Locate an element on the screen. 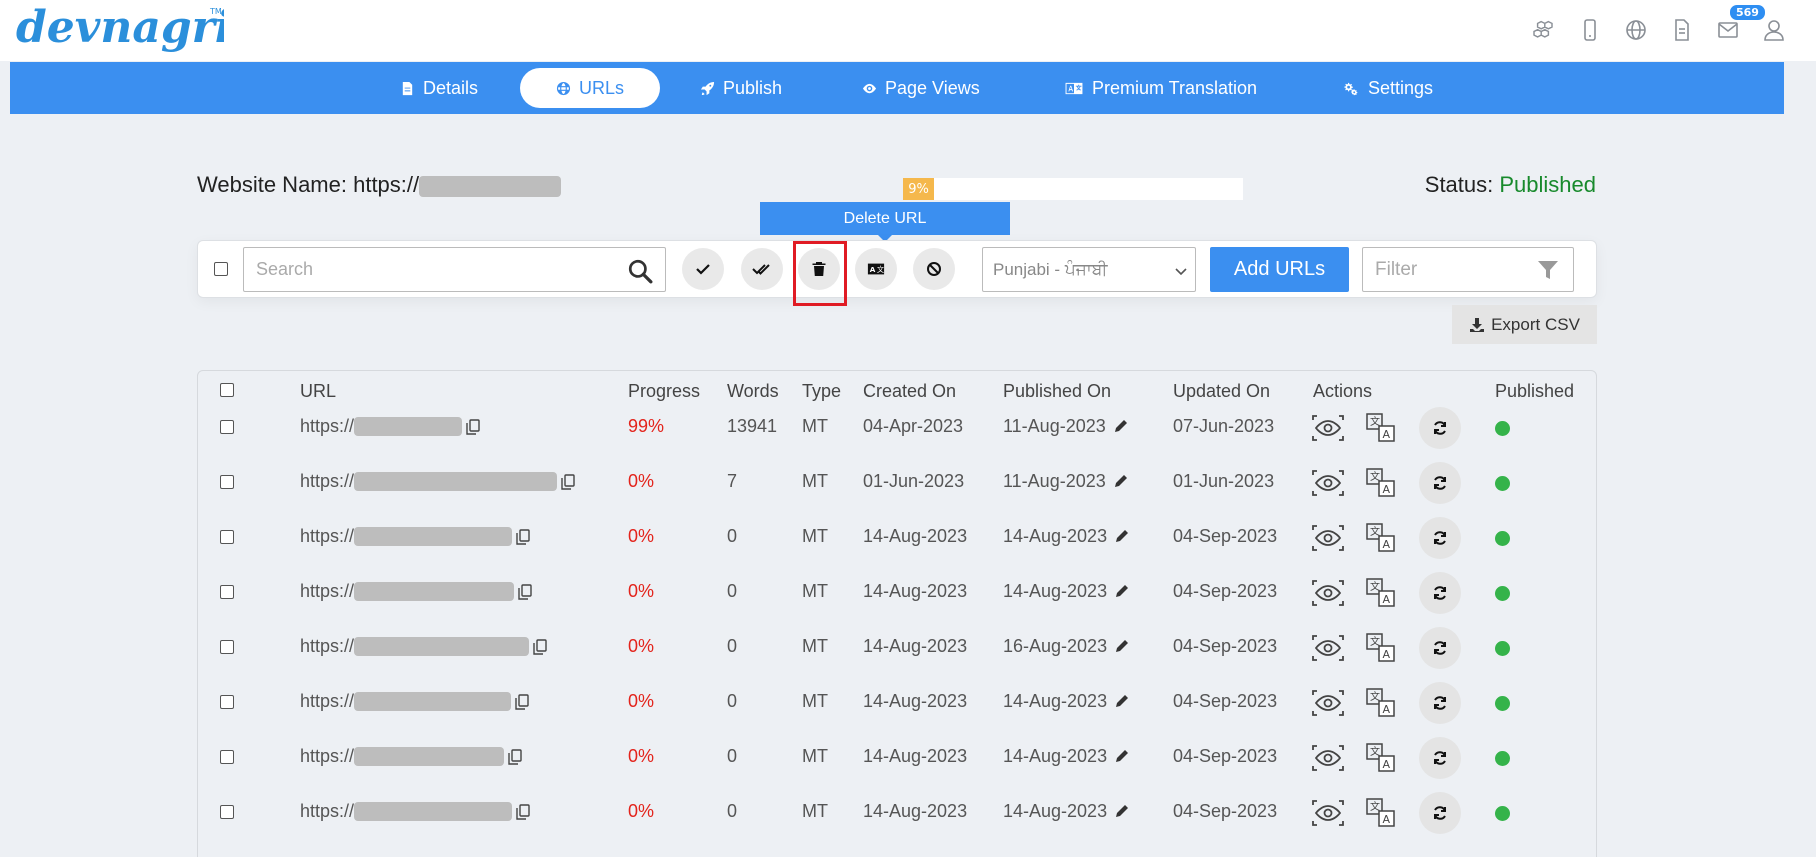  mobile-icon is located at coordinates (1590, 30).